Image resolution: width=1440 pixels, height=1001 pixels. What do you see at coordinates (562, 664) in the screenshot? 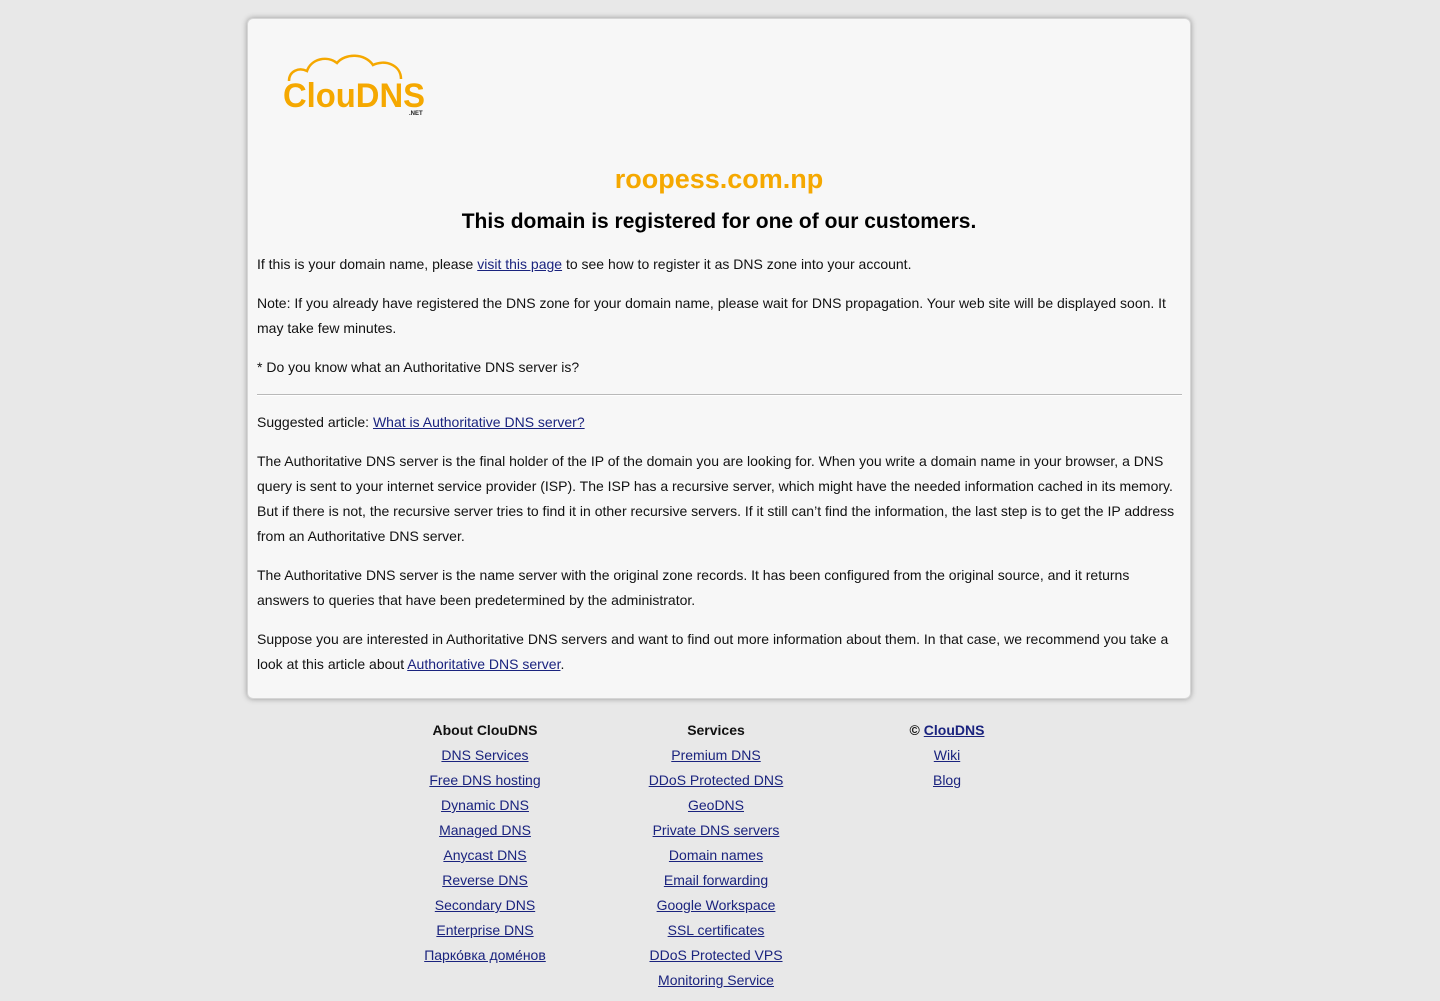
I see `recommendation-period: .` at bounding box center [562, 664].